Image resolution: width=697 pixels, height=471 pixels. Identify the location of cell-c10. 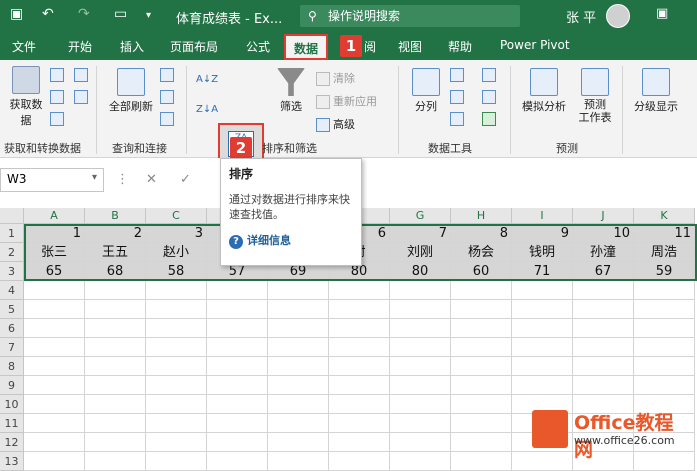
(176, 404).